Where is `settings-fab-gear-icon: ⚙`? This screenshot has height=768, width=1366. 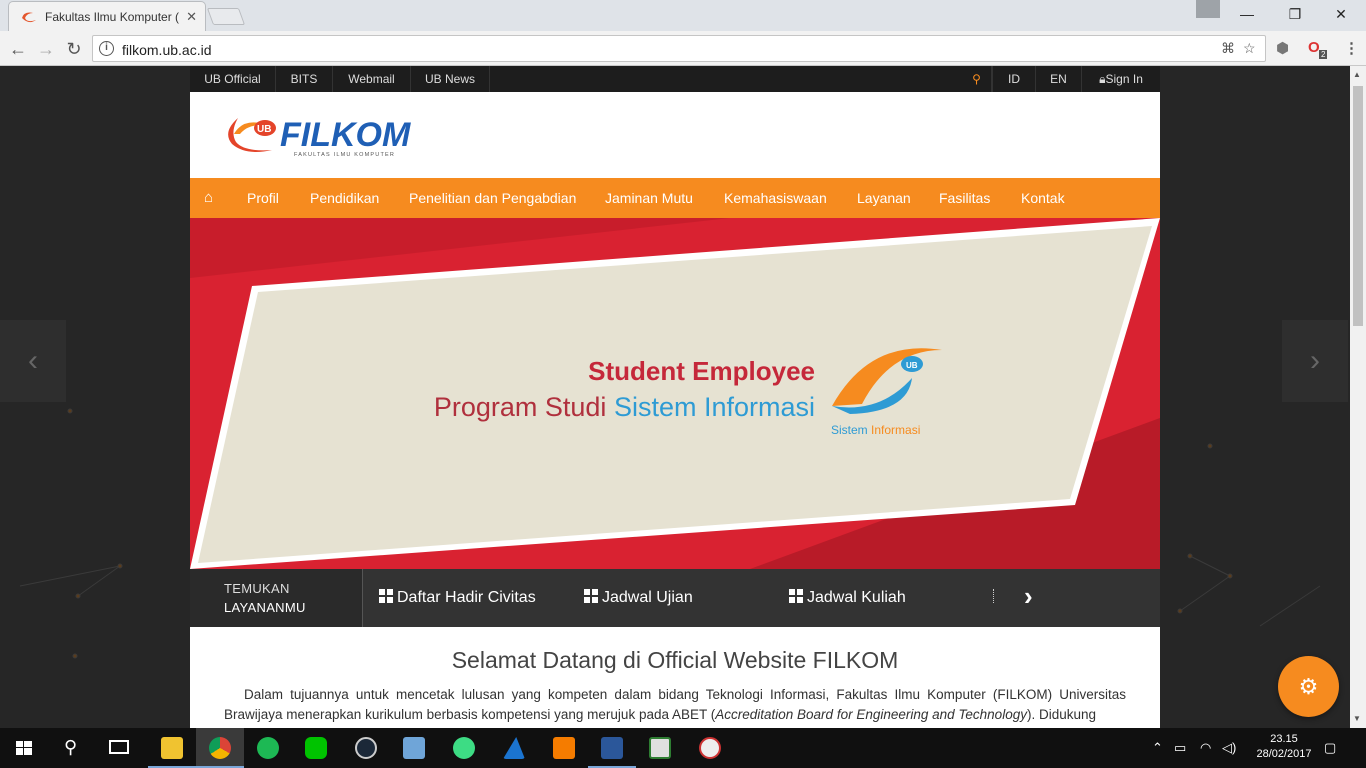
settings-fab-gear-icon: ⚙ is located at coordinates (1308, 686).